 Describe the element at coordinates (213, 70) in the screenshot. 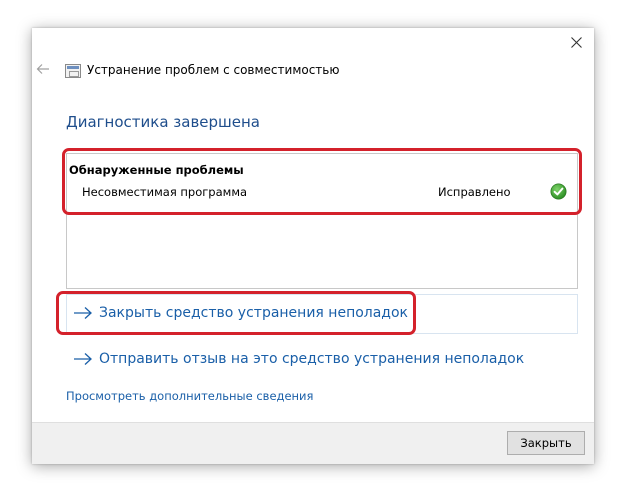

I see `window-title: Устранение проблем с совместимостью` at that location.